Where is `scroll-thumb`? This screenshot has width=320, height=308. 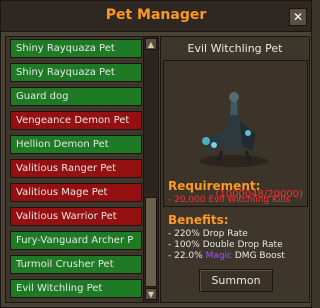
scroll-thumb is located at coordinates (151, 242).